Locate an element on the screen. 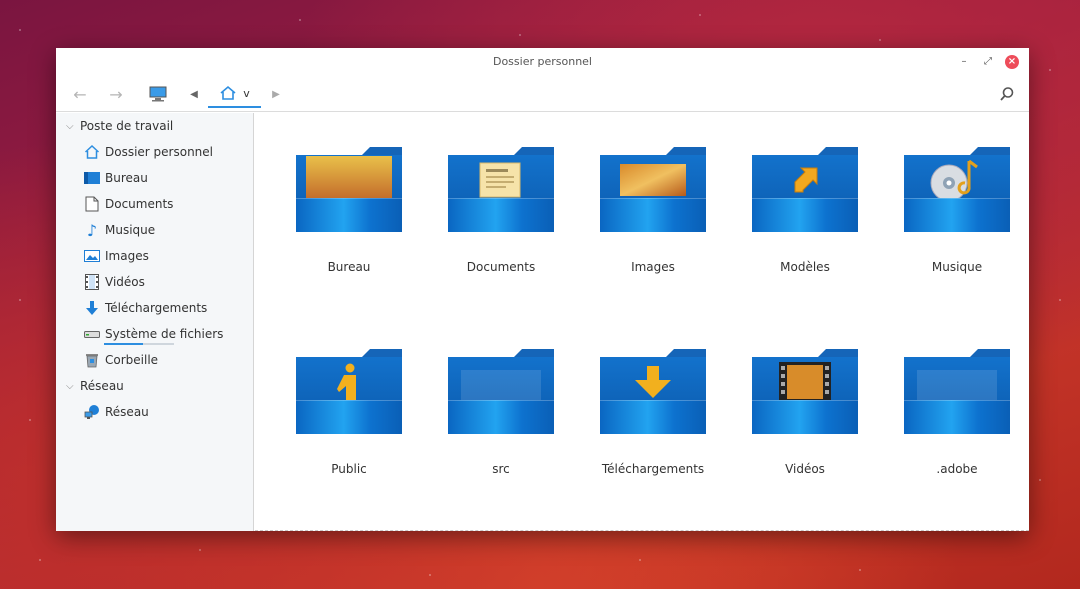  folder-label: Vidéos is located at coordinates (805, 469).